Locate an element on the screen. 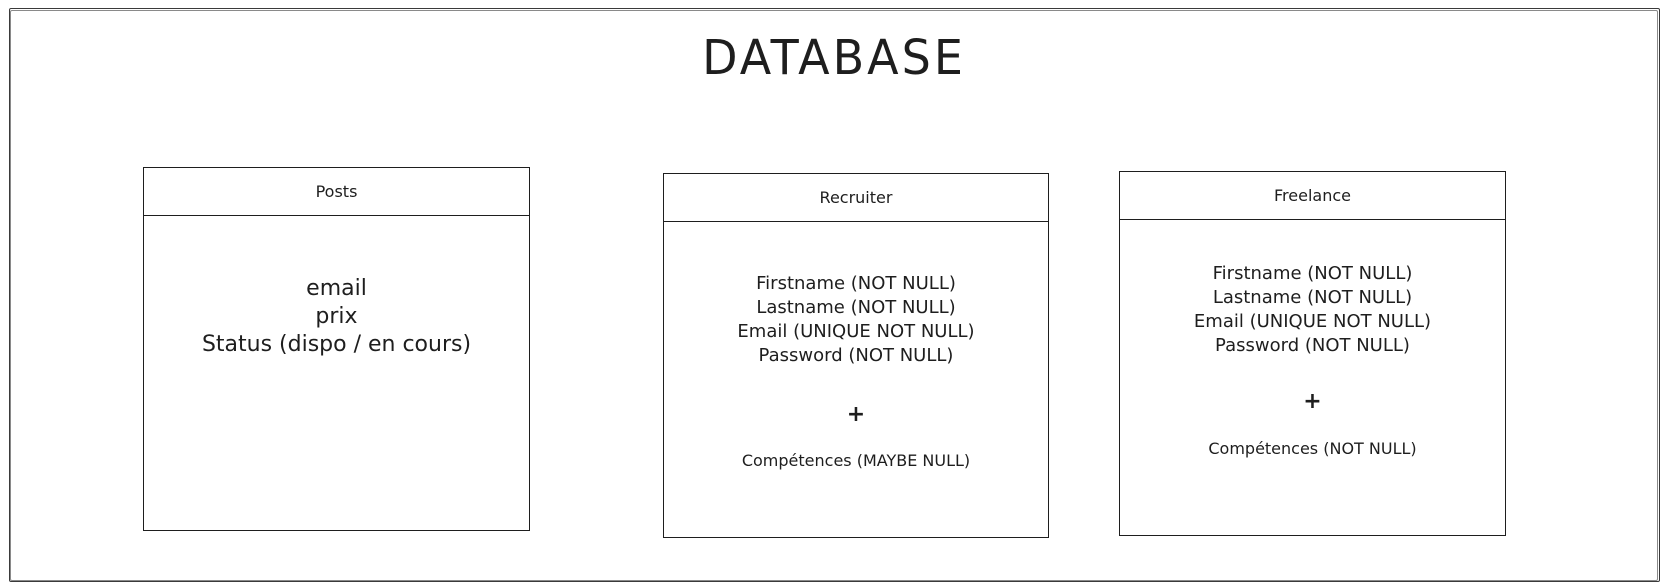  entity-header: Posts is located at coordinates (336, 192).